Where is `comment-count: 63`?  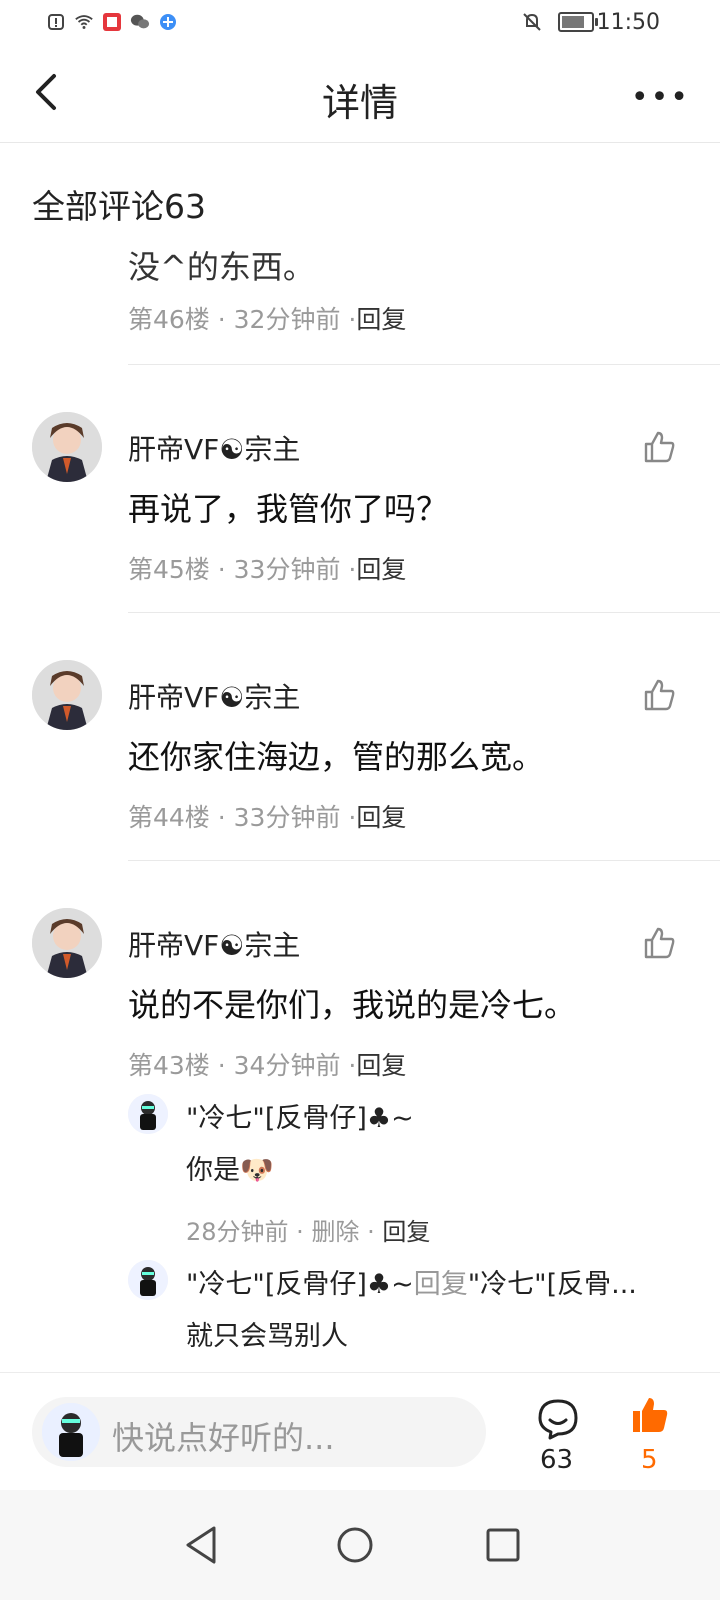 comment-count: 63 is located at coordinates (557, 1460).